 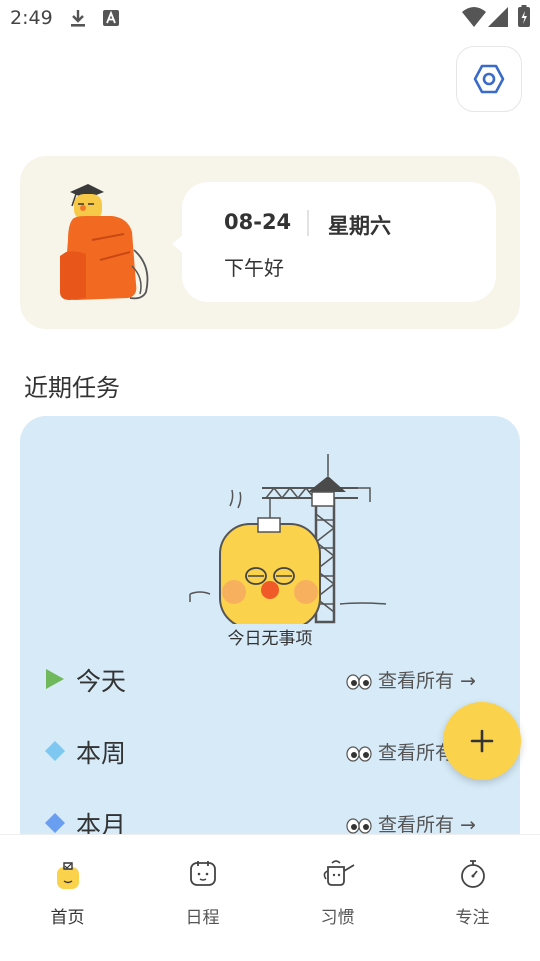 I want to click on date-separator, so click(x=308, y=223).